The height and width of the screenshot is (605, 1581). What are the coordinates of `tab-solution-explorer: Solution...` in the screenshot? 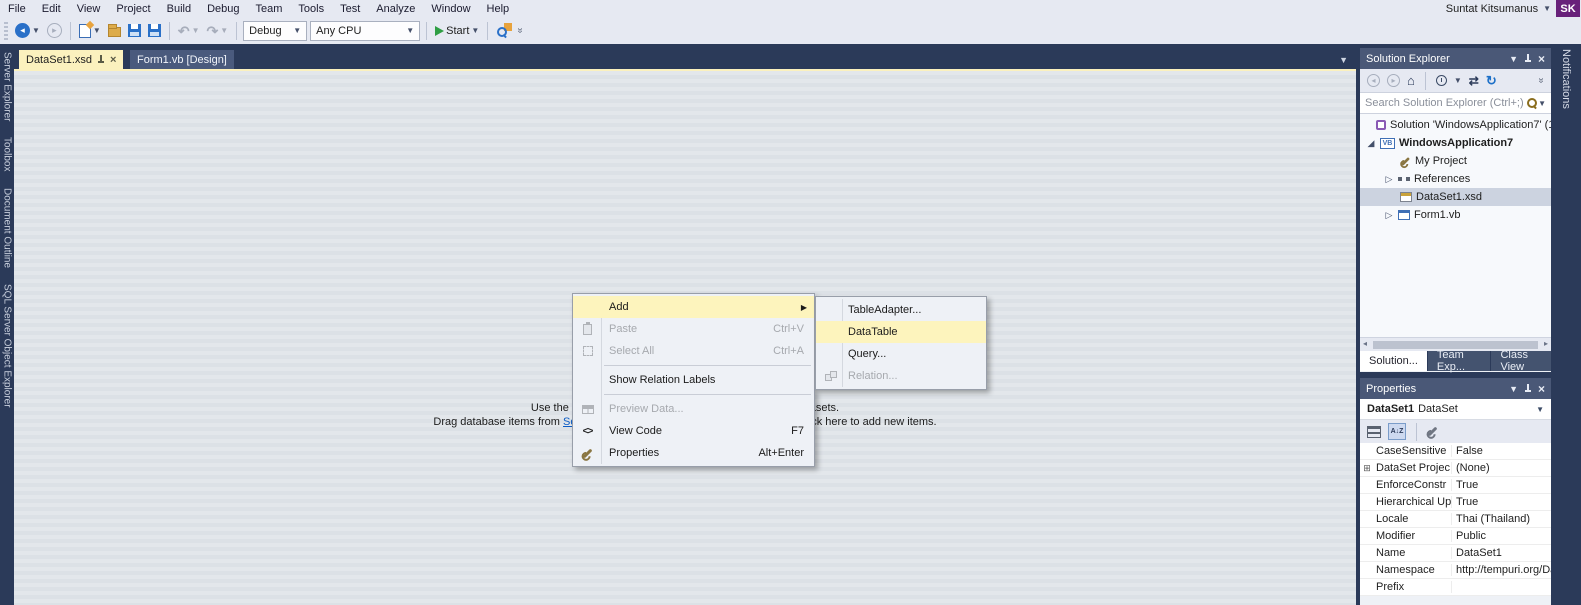 It's located at (1393, 361).